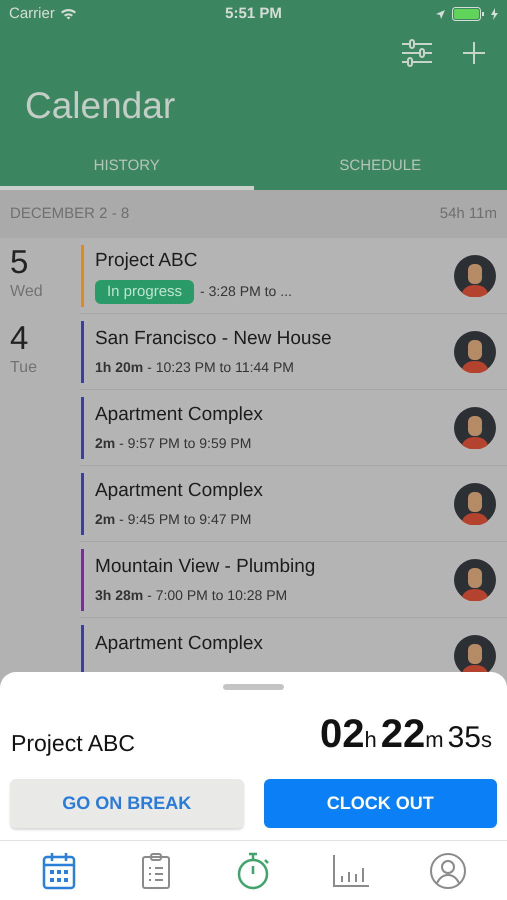  Describe the element at coordinates (474, 53) in the screenshot. I see `add-icon` at that location.